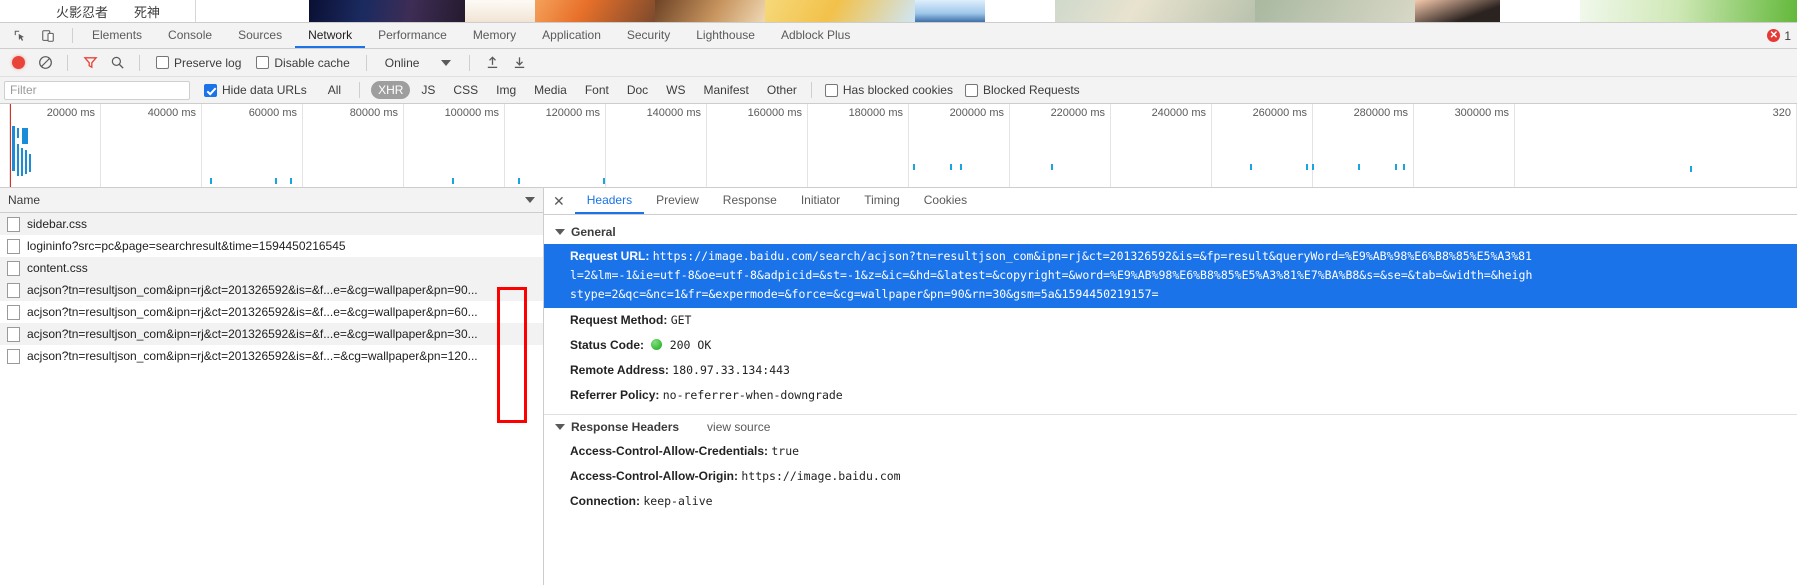 This screenshot has width=1797, height=585. Describe the element at coordinates (198, 63) in the screenshot. I see `preserve-log-checkbox: Preserve log` at that location.